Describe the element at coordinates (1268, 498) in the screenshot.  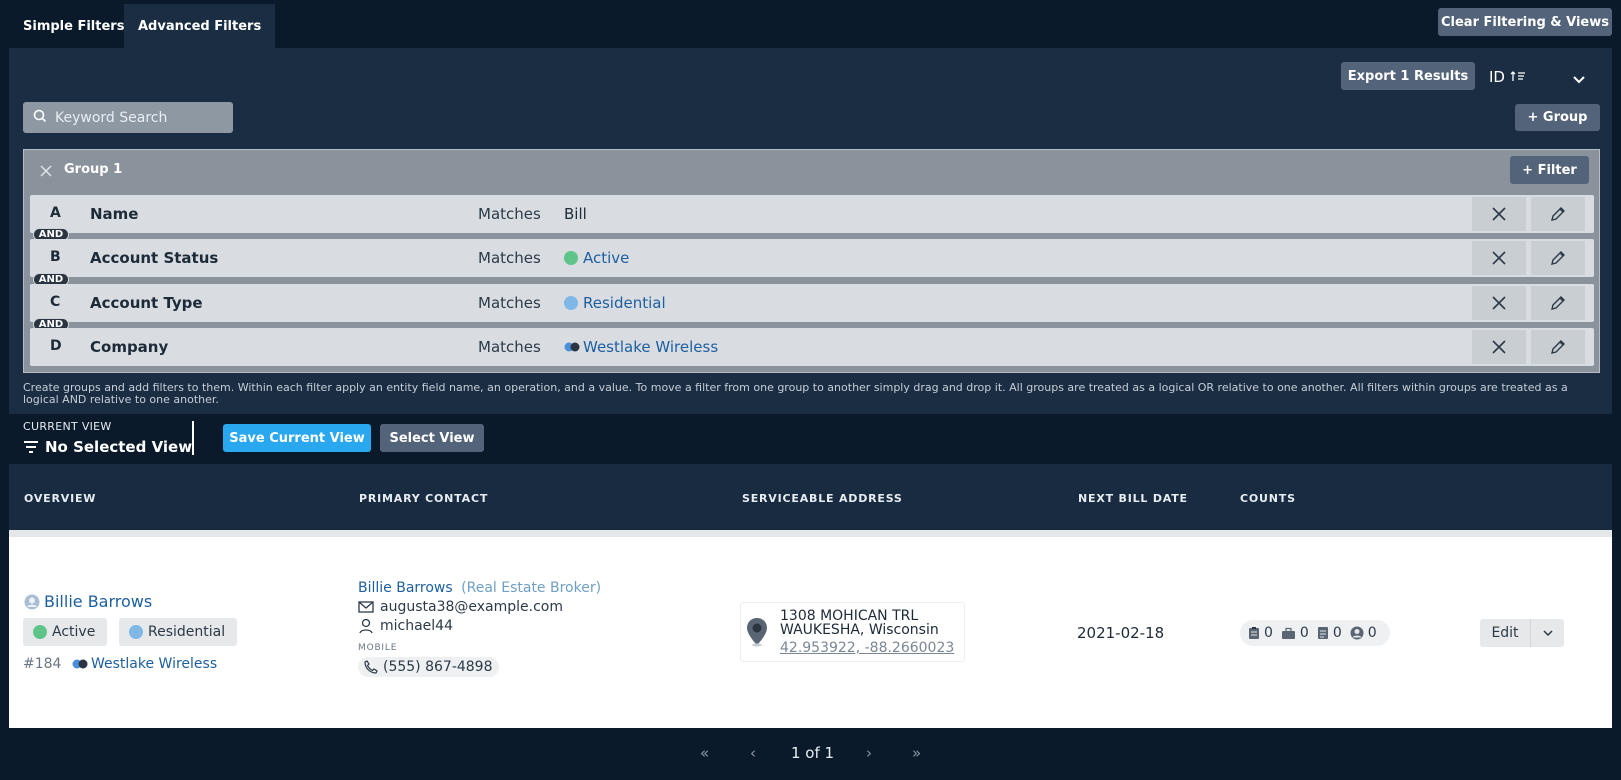
I see `column-header: COUNTS` at that location.